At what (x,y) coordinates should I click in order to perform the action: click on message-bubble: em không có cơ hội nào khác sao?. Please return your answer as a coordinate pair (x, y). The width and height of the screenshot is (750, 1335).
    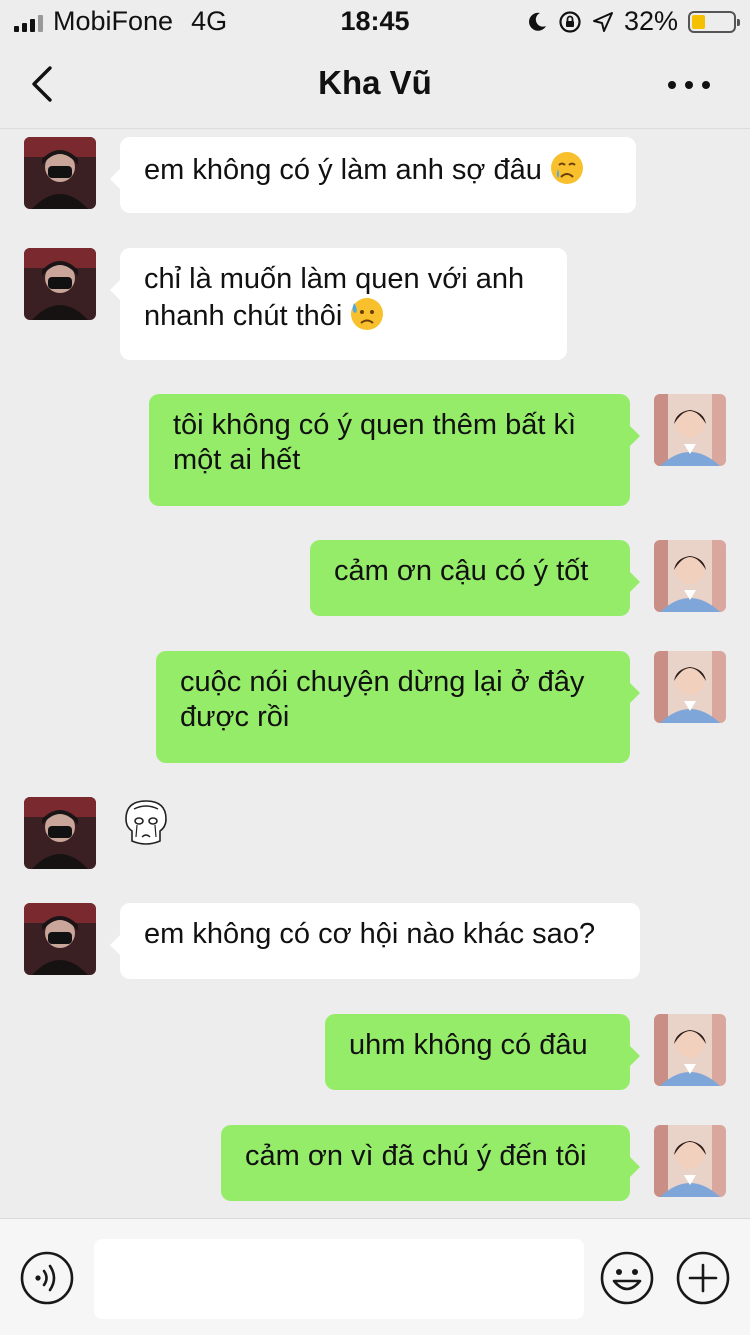
    Looking at the image, I should click on (375, 941).